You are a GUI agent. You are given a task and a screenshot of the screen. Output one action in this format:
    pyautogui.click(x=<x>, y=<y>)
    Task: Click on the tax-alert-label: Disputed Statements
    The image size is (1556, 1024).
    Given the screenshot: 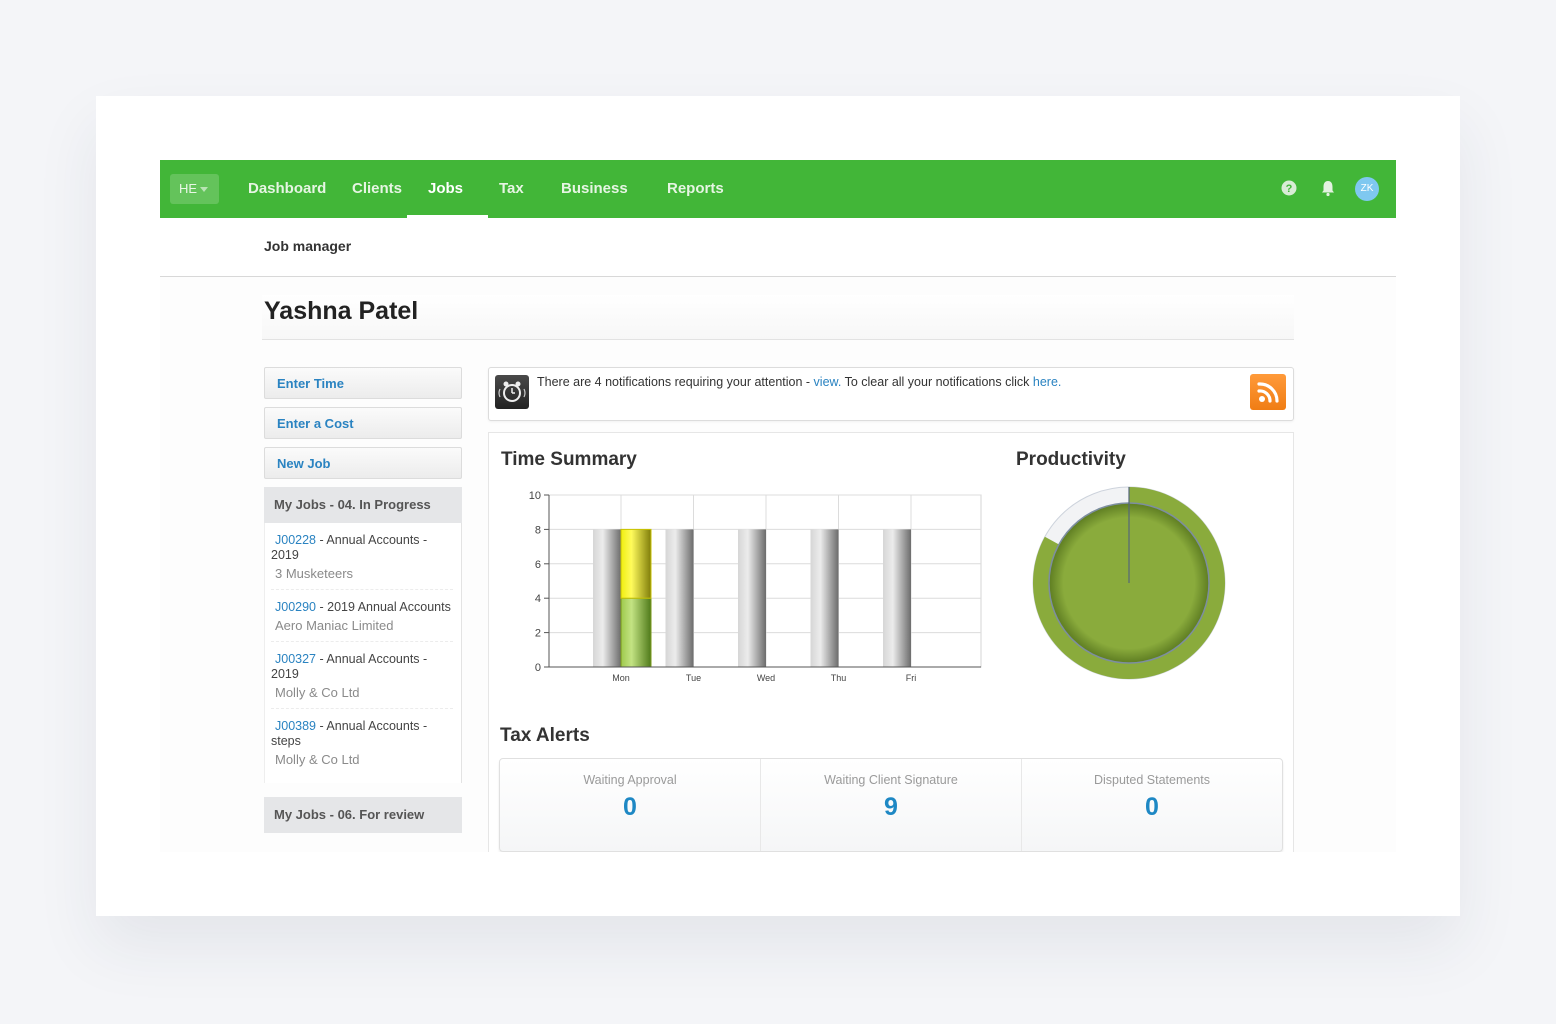 What is the action you would take?
    pyautogui.click(x=1152, y=780)
    